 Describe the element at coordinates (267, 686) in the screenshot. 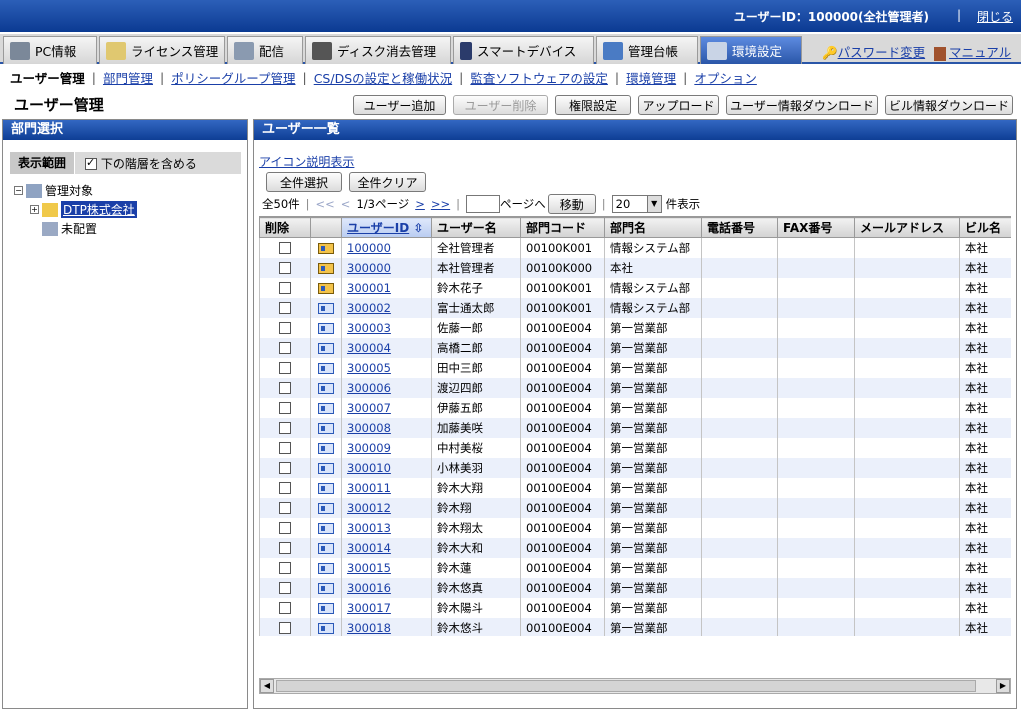

I see `scroll-left-icon: ◀` at that location.